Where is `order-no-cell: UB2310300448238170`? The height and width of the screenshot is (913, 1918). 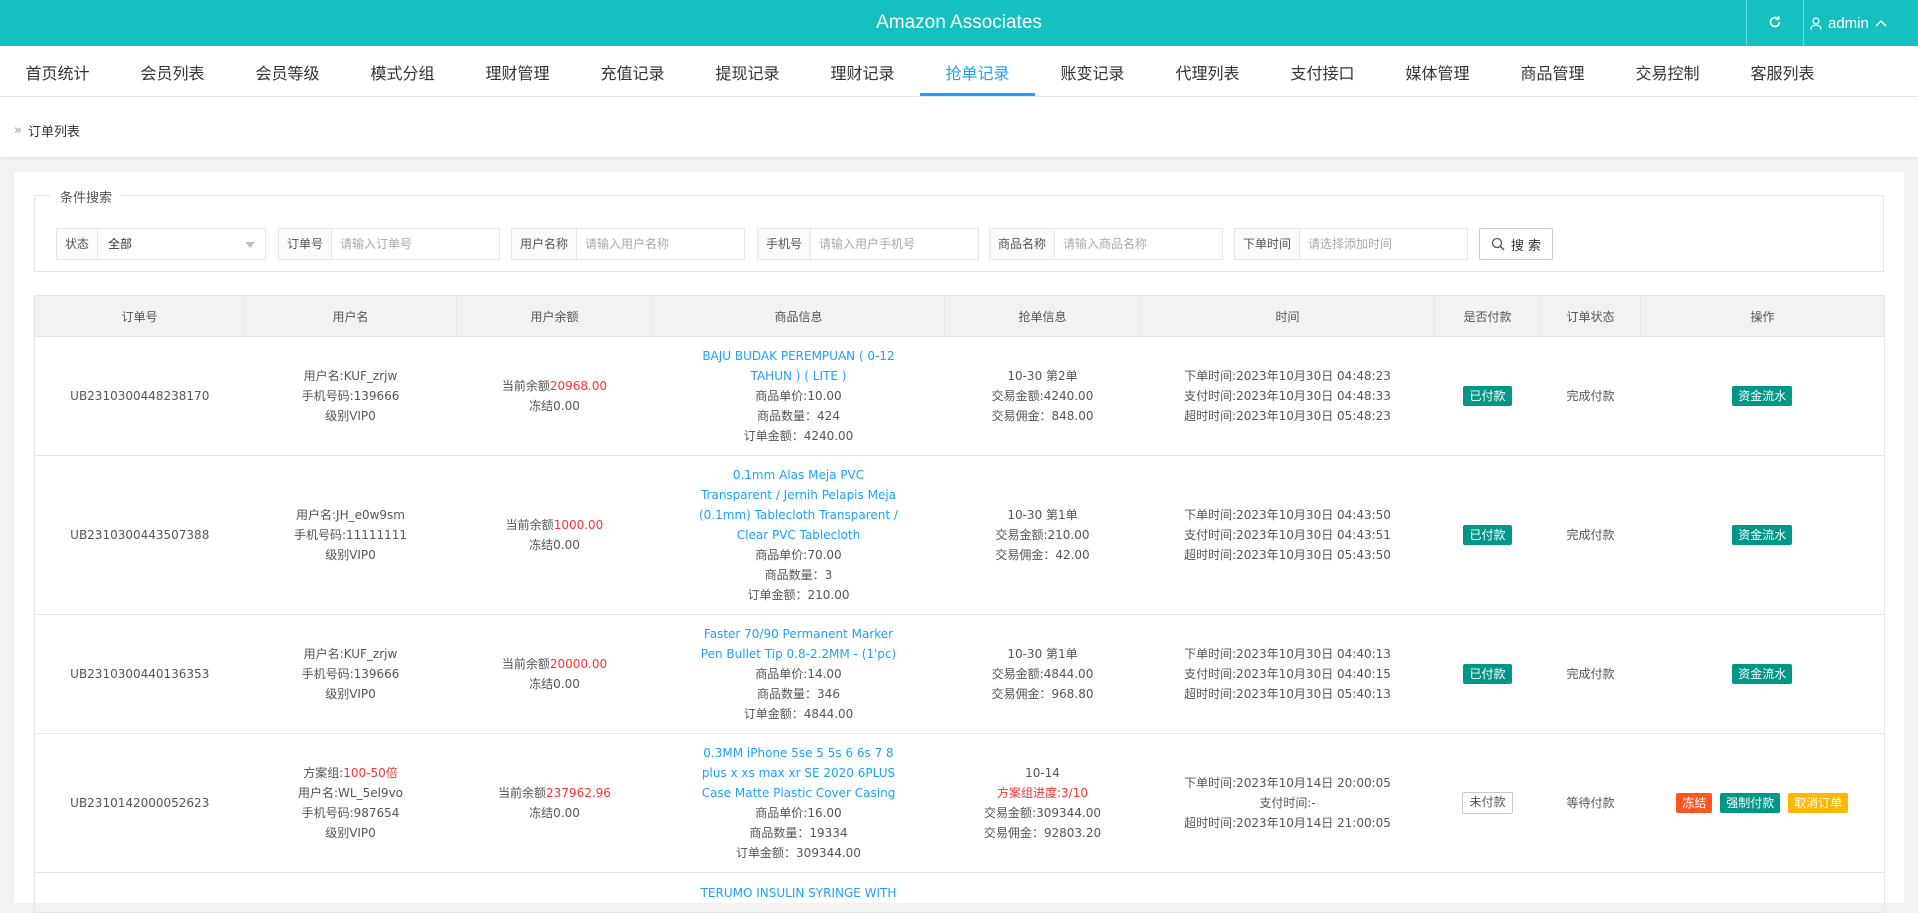
order-no-cell: UB2310300448238170 is located at coordinates (139, 396).